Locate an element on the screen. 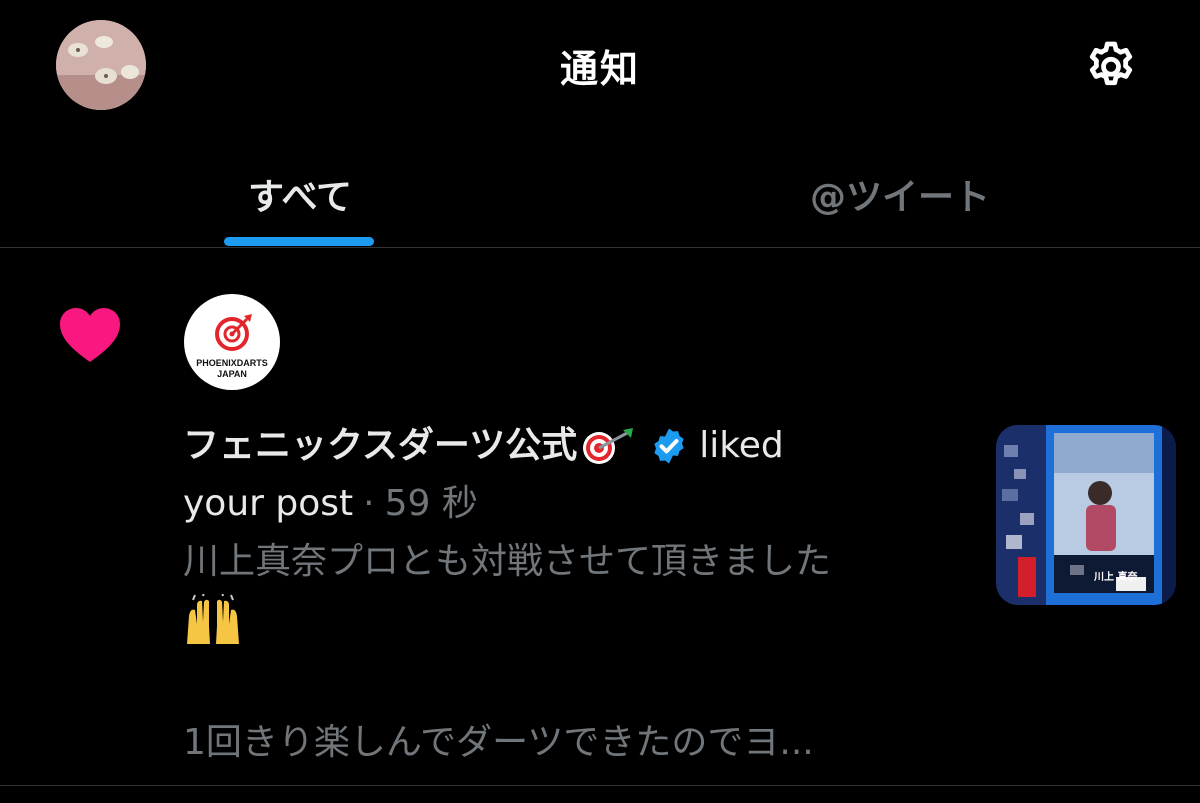 This screenshot has width=1200, height=803. raised-hands-icon is located at coordinates (213, 619).